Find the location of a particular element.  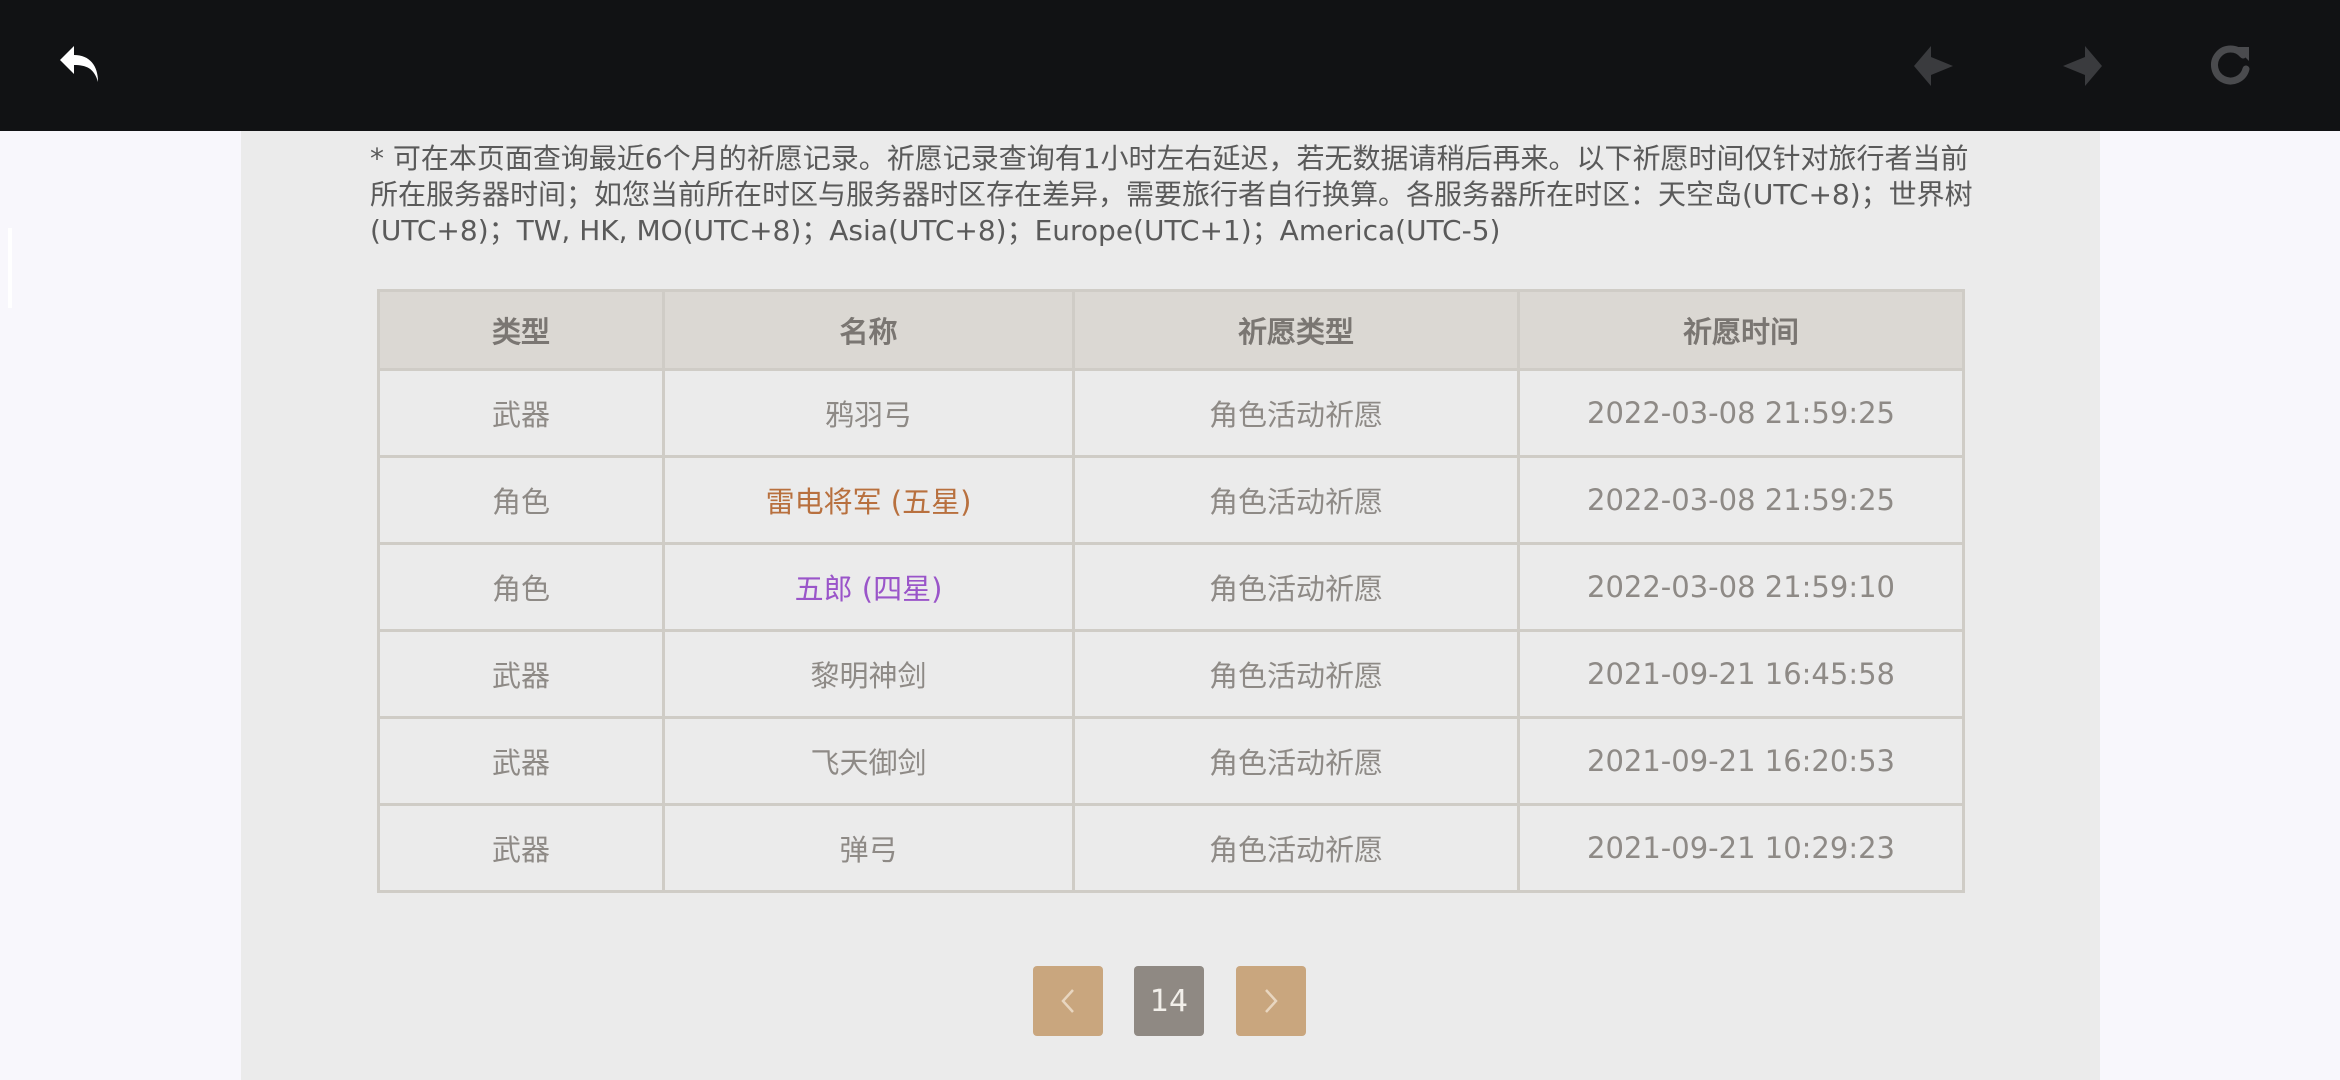

table-row: 武器 黎明神剑 角色活动祈愿 2021-09-21 16:45:58 is located at coordinates (1171, 674).